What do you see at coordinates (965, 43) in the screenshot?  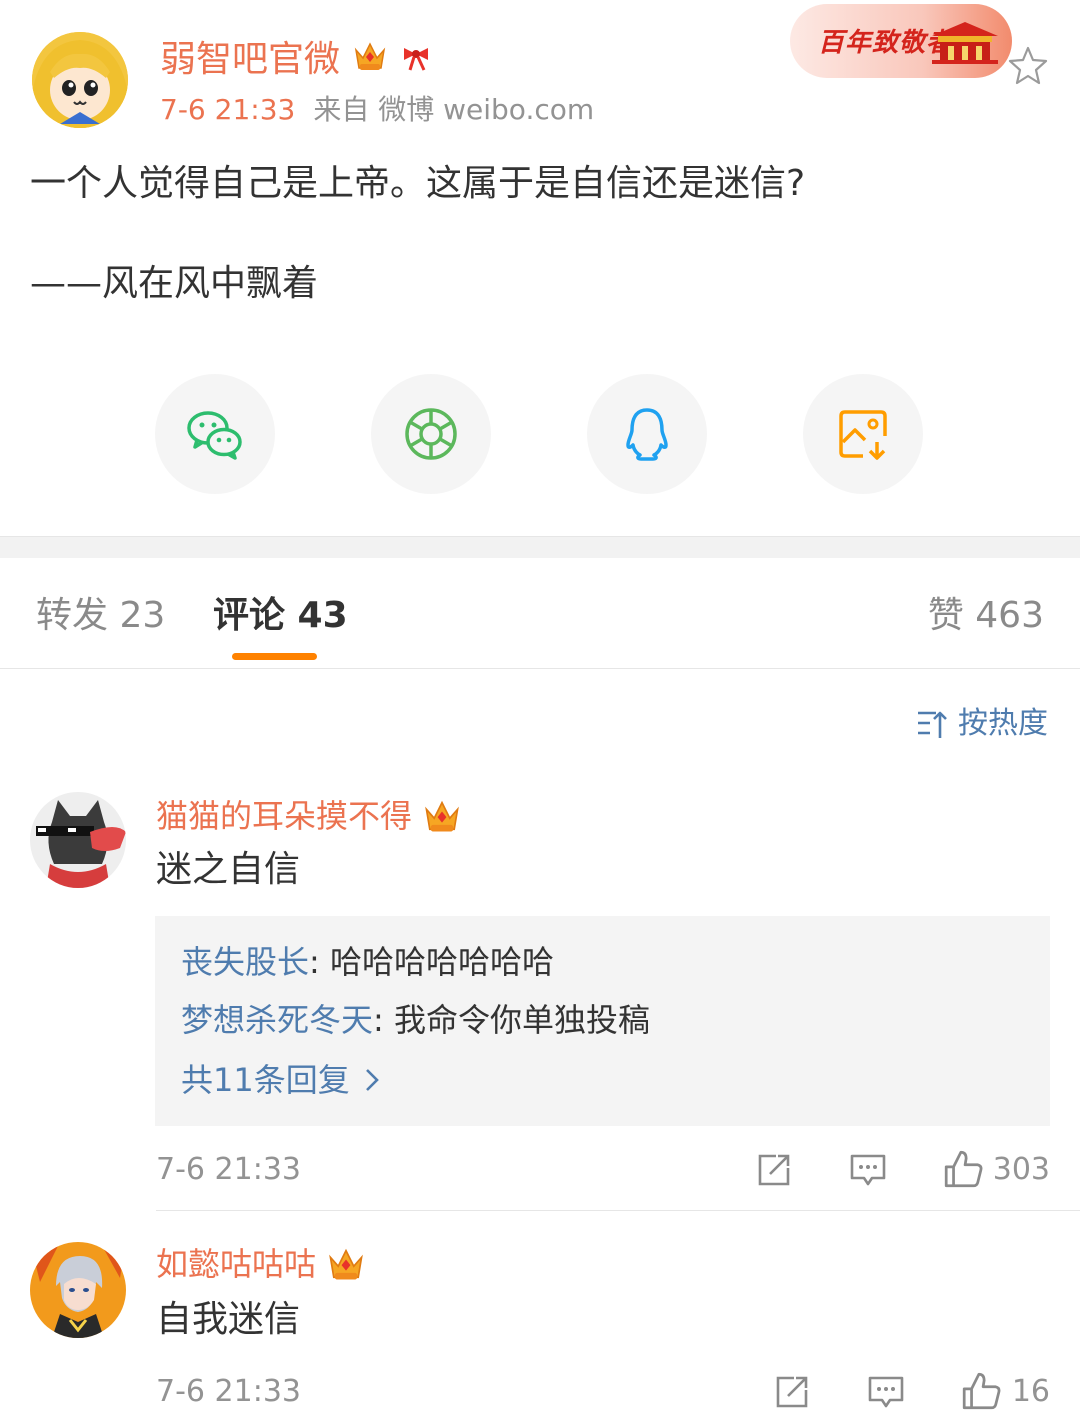 I see `hall-icon` at bounding box center [965, 43].